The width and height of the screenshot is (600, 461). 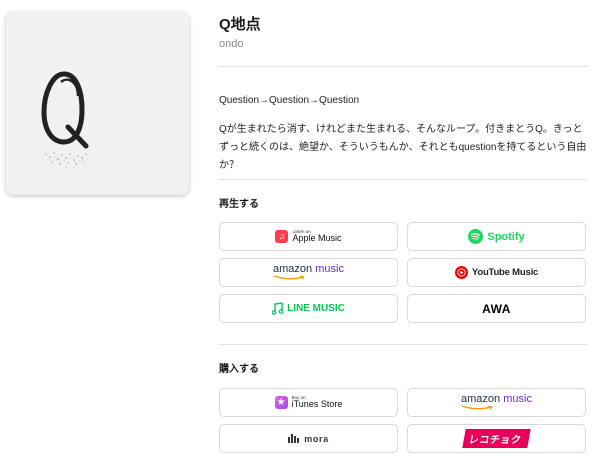 I want to click on awa-button: AWA, so click(x=496, y=308).